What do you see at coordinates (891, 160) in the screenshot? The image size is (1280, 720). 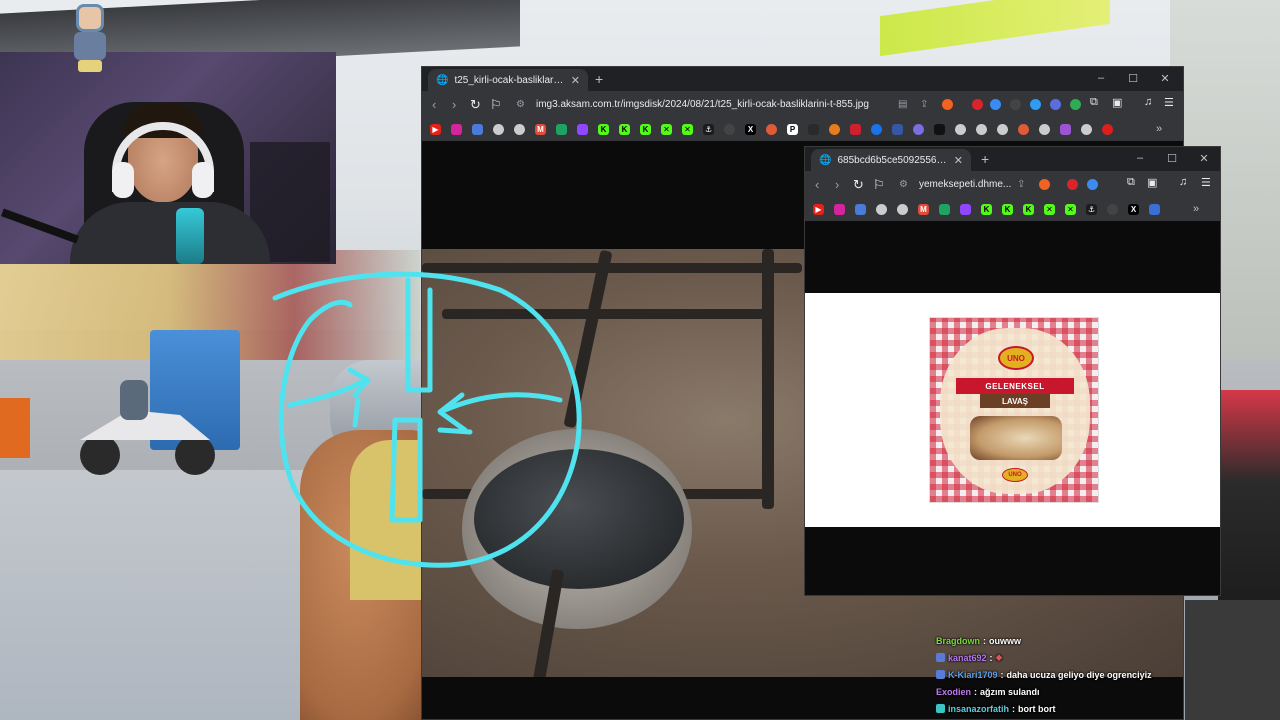 I see `tab-active: 🌐 685bcd6b5ce5092556b9216f.jpg ✕` at bounding box center [891, 160].